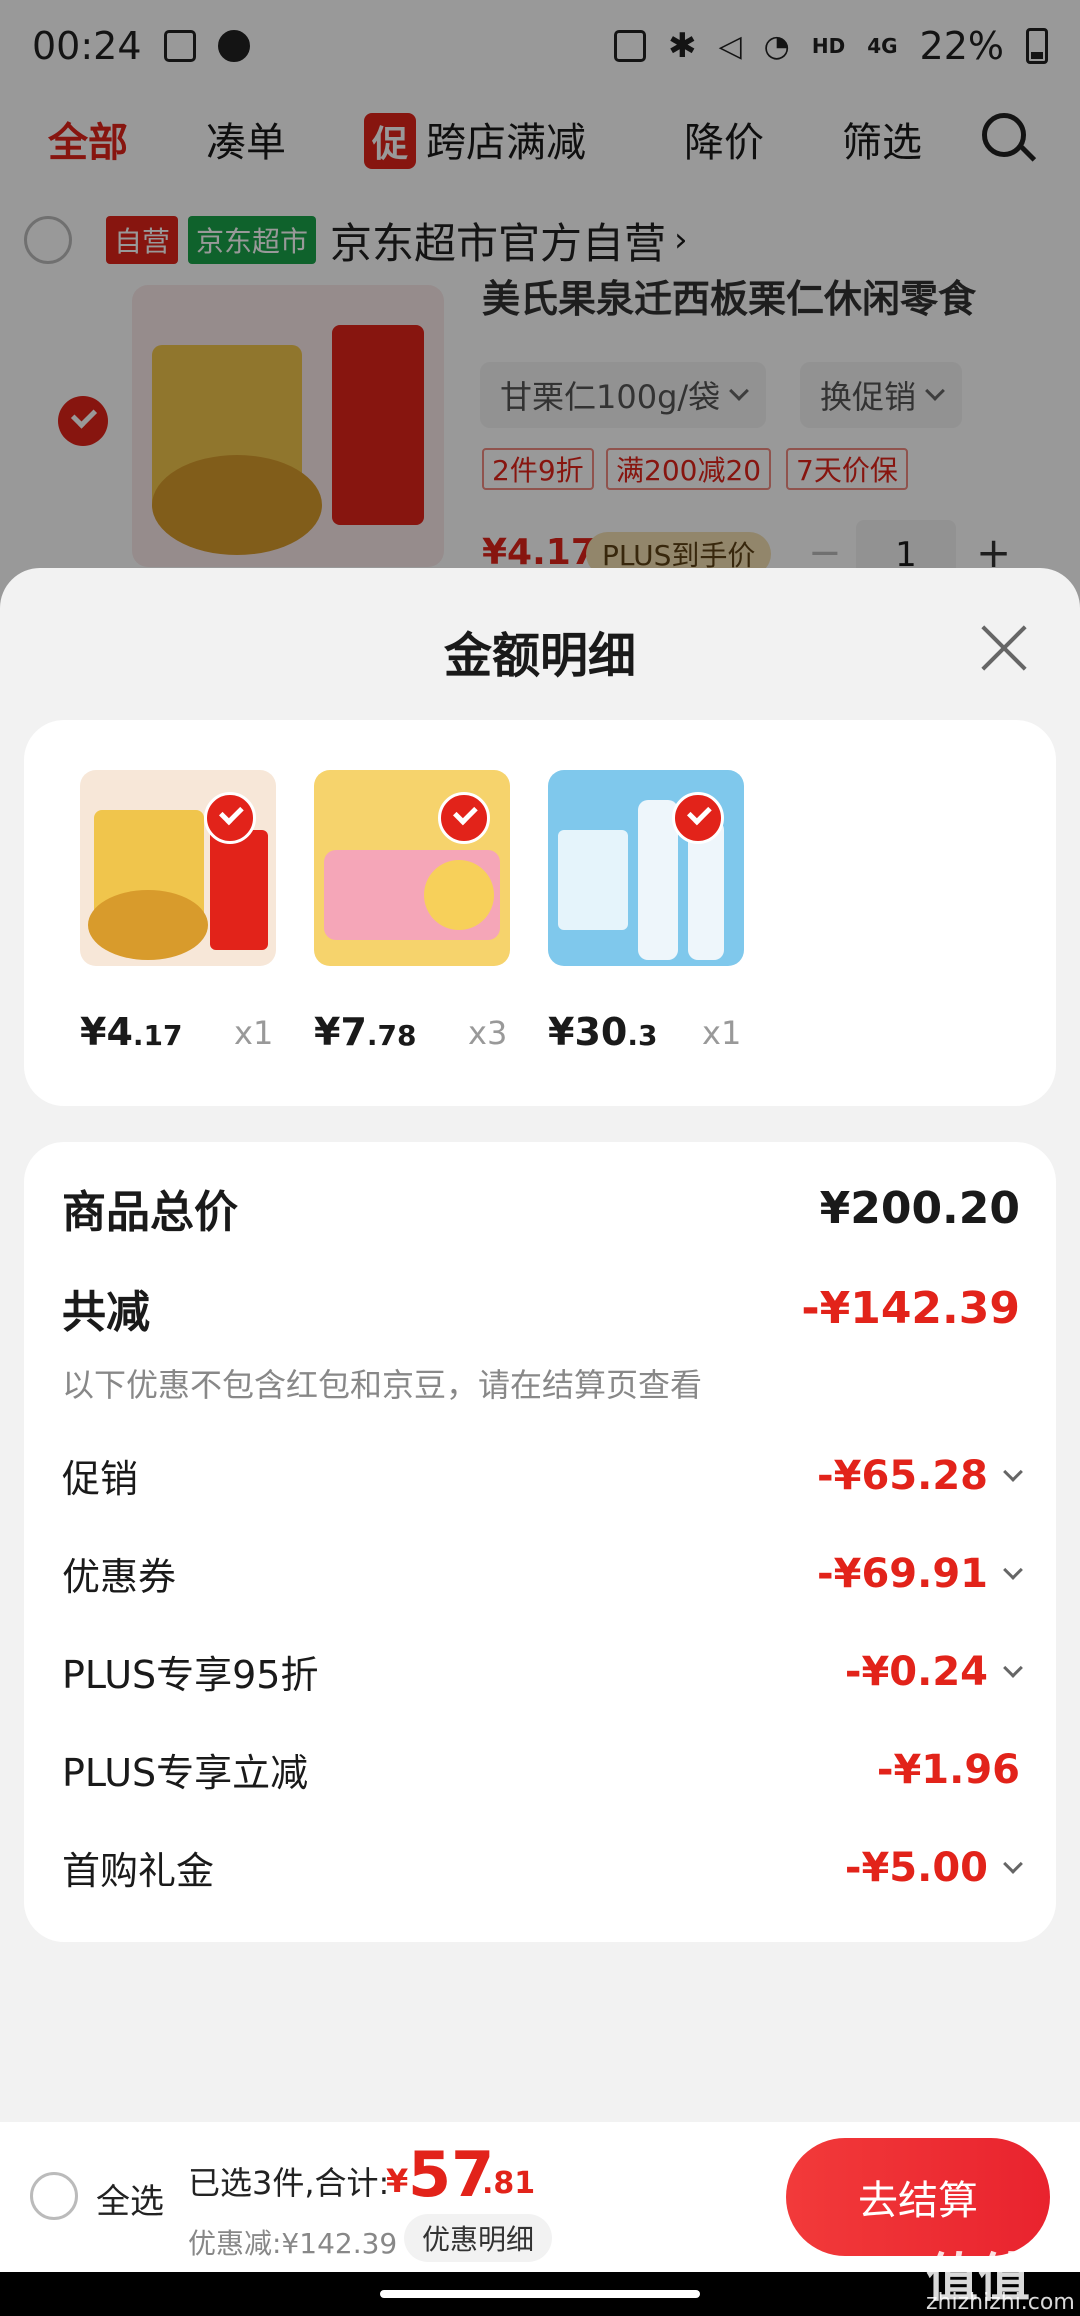 The image size is (1080, 2316). Describe the element at coordinates (54, 2196) in the screenshot. I see `select-all-radio` at that location.